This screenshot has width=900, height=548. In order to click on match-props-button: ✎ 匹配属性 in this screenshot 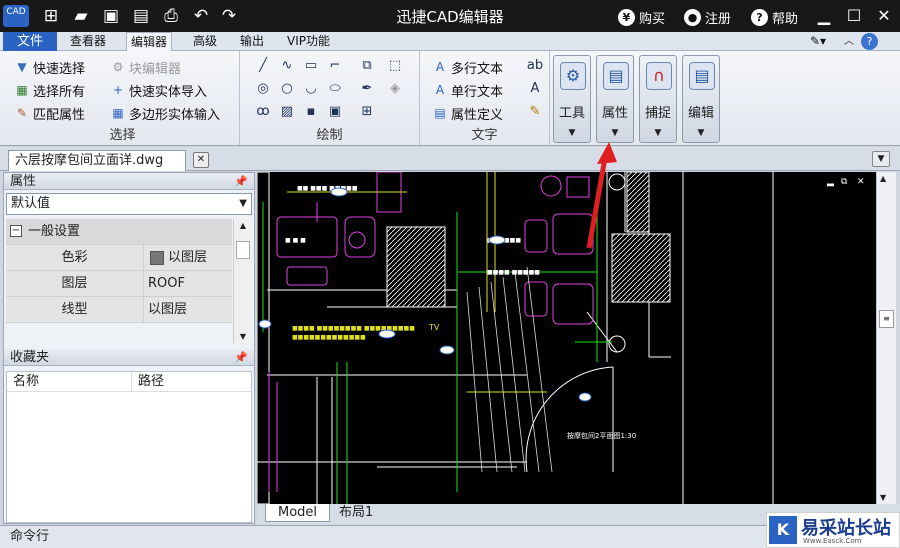, I will do `click(49, 113)`.